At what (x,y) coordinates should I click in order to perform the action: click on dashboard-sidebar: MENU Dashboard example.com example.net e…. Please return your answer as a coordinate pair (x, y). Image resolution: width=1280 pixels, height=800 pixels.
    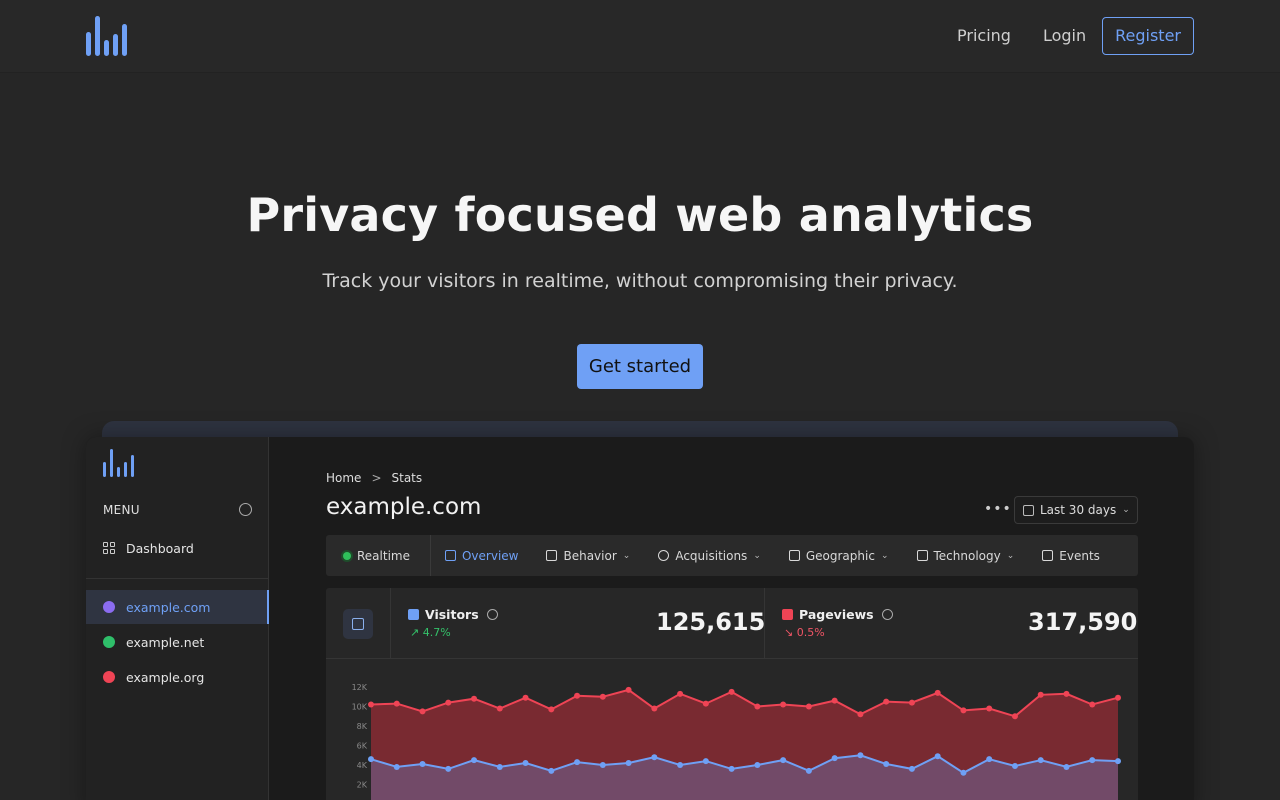
    Looking at the image, I should click on (177, 618).